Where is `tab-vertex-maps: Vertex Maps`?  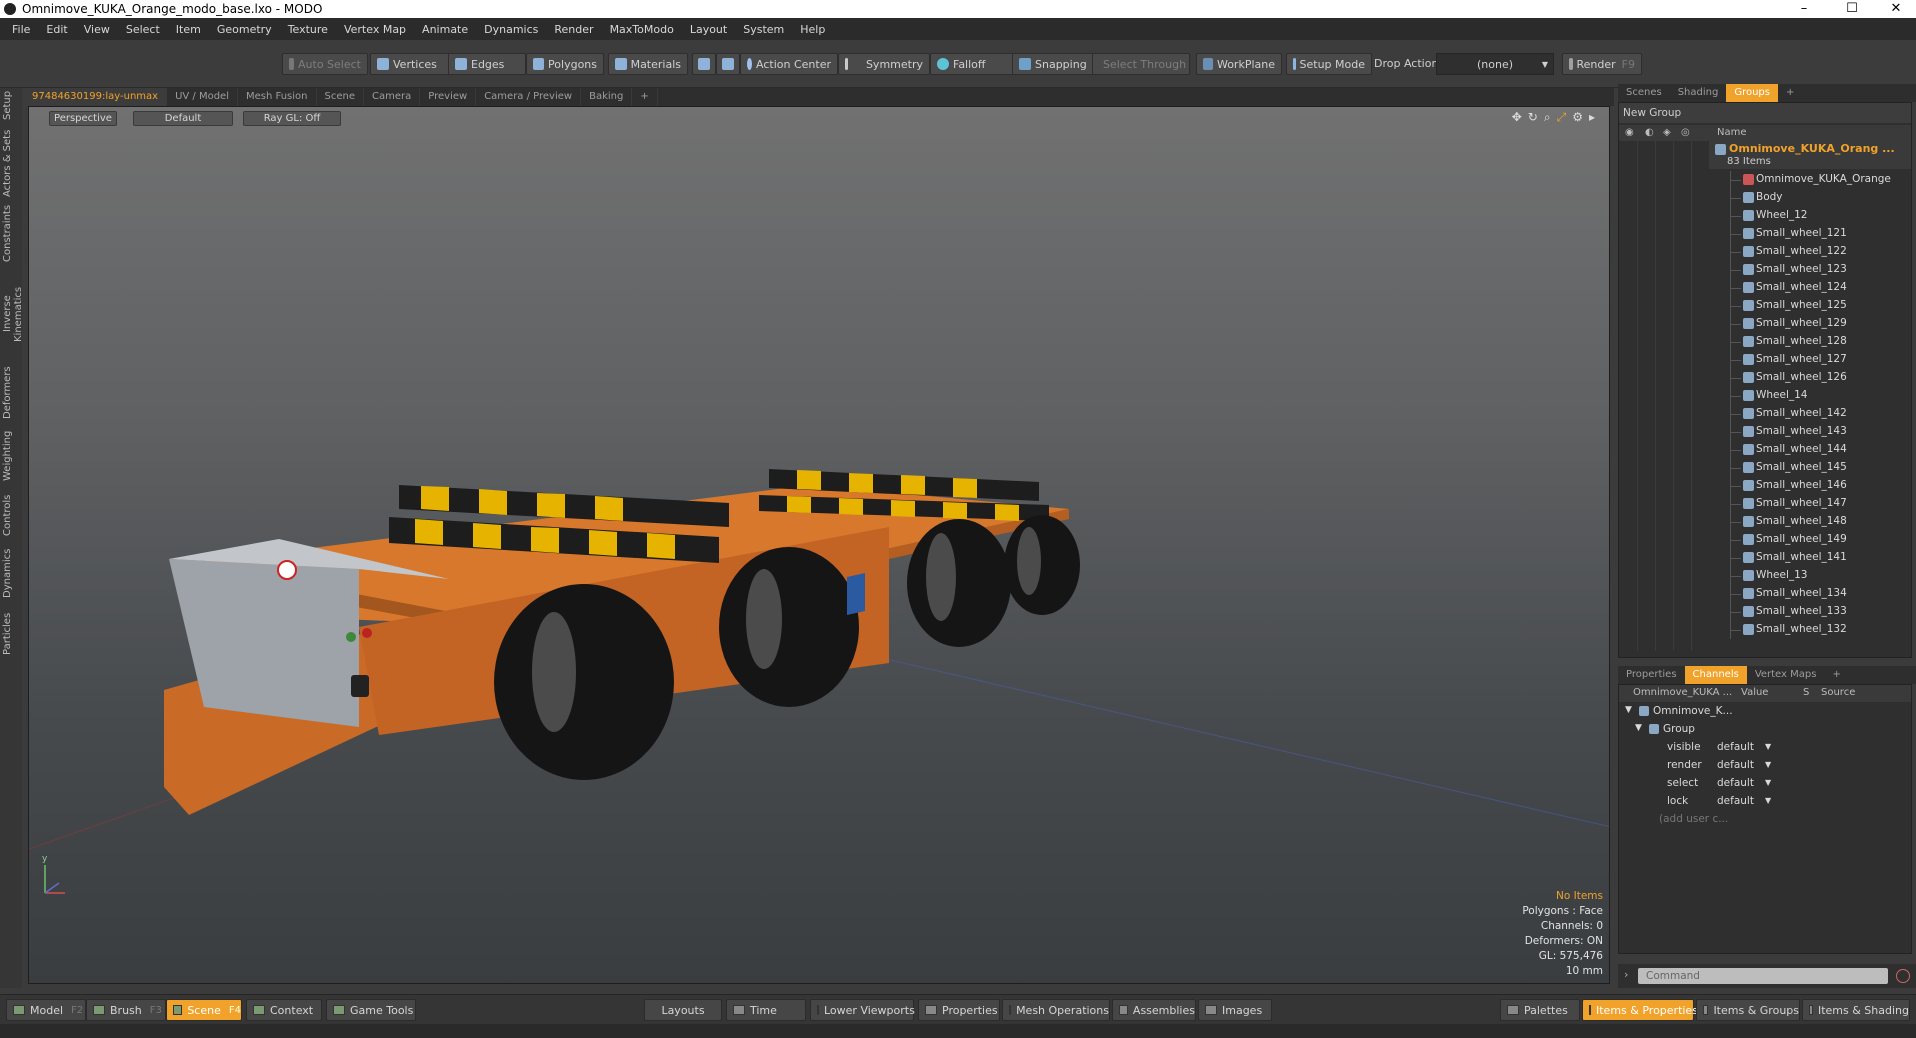
tab-vertex-maps: Vertex Maps is located at coordinates (1786, 675).